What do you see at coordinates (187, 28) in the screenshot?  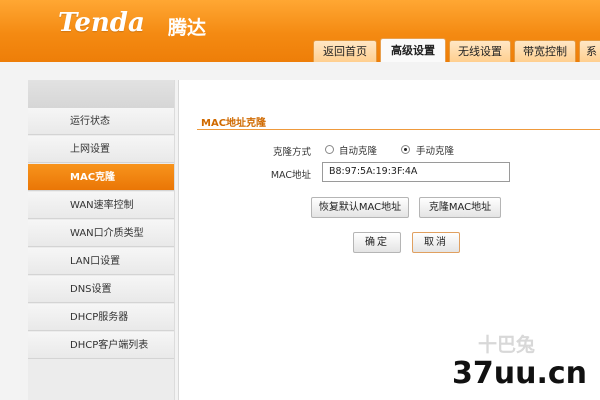 I see `tenda-logo-cn: 腾达` at bounding box center [187, 28].